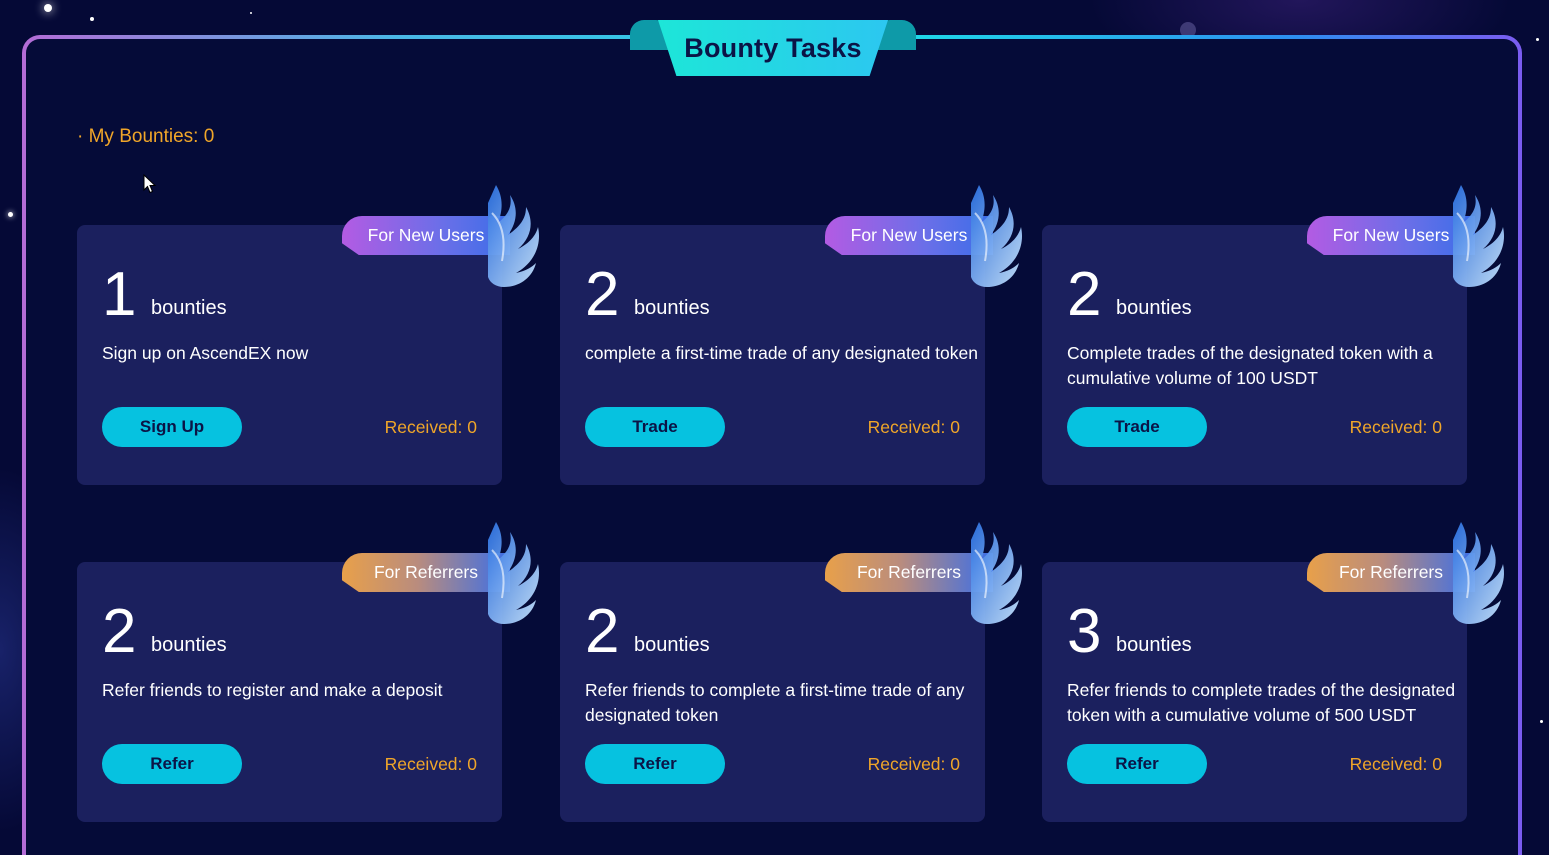 Image resolution: width=1549 pixels, height=855 pixels. What do you see at coordinates (146, 136) in the screenshot?
I see `my-bounties-count: · My Bounties: 0` at bounding box center [146, 136].